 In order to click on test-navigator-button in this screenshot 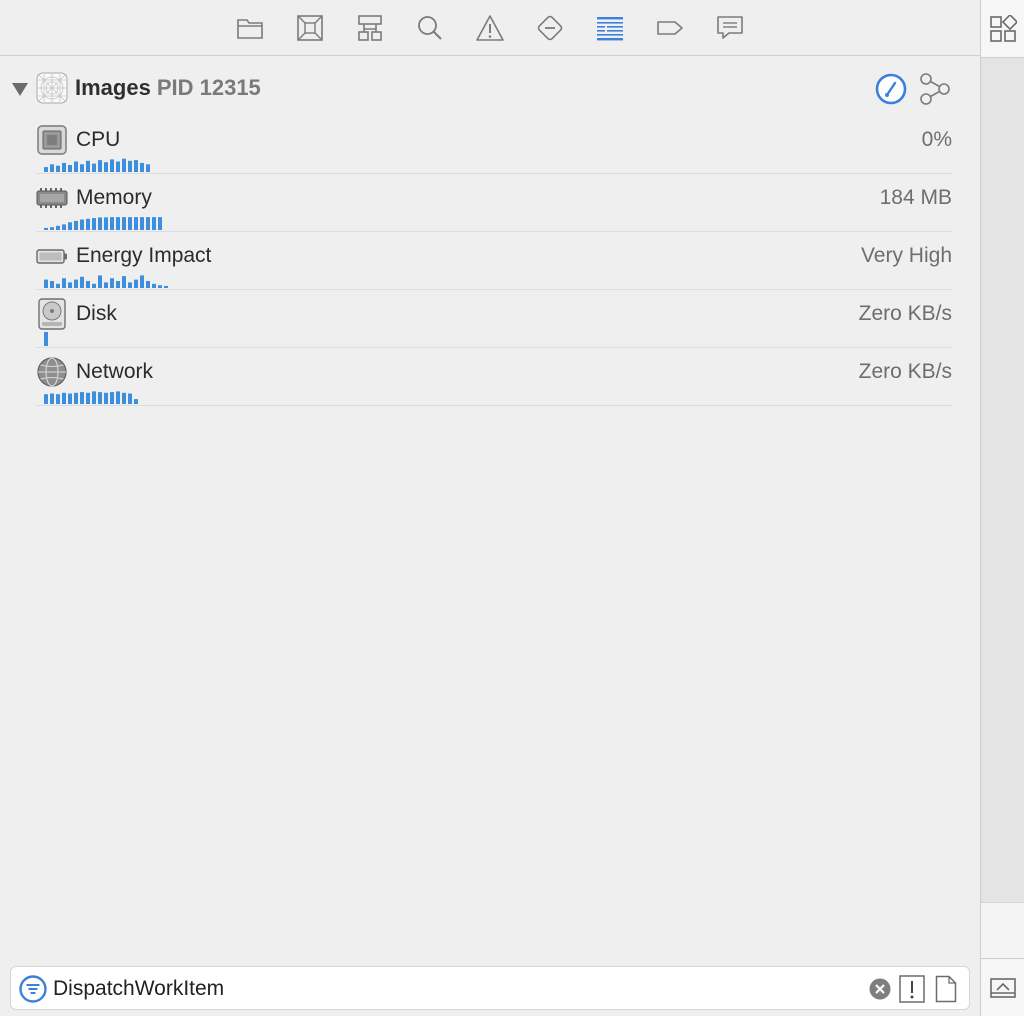, I will do `click(550, 28)`.